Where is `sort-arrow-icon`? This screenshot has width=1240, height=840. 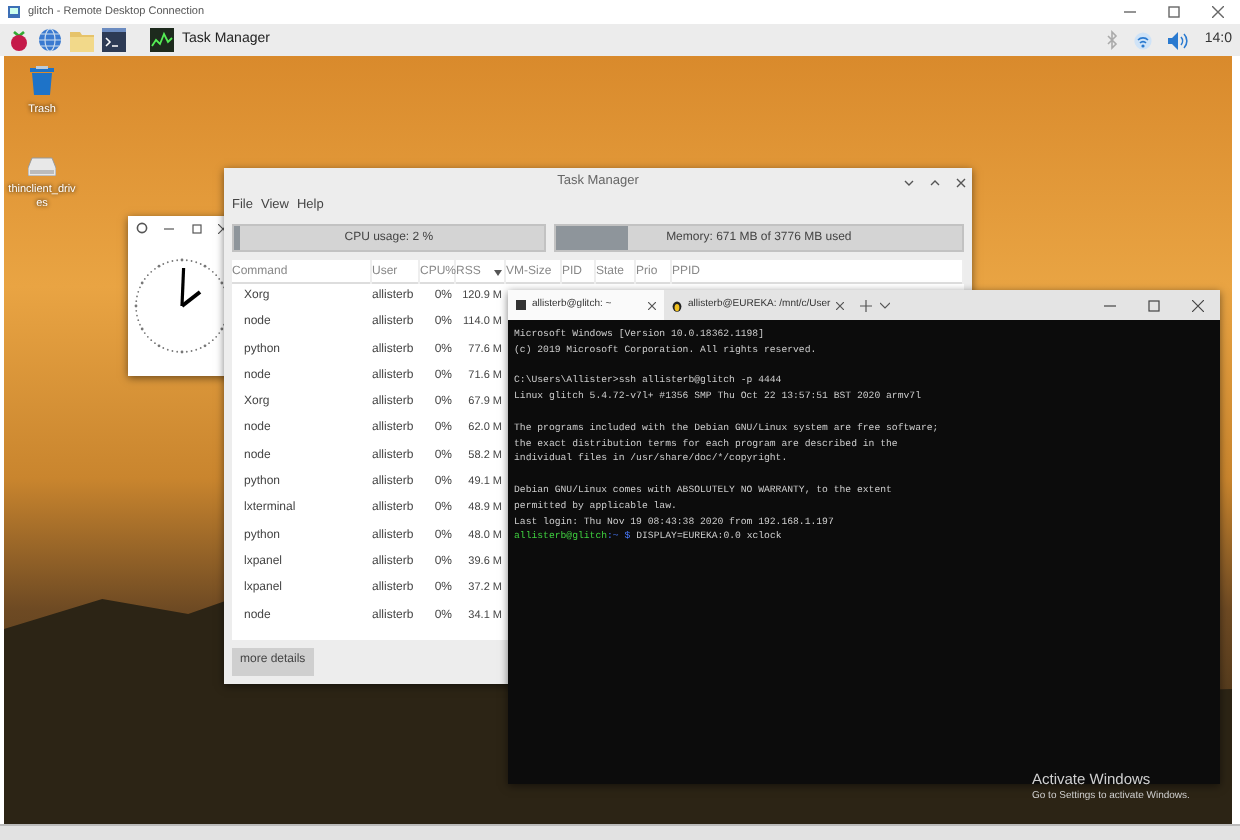
sort-arrow-icon is located at coordinates (498, 272).